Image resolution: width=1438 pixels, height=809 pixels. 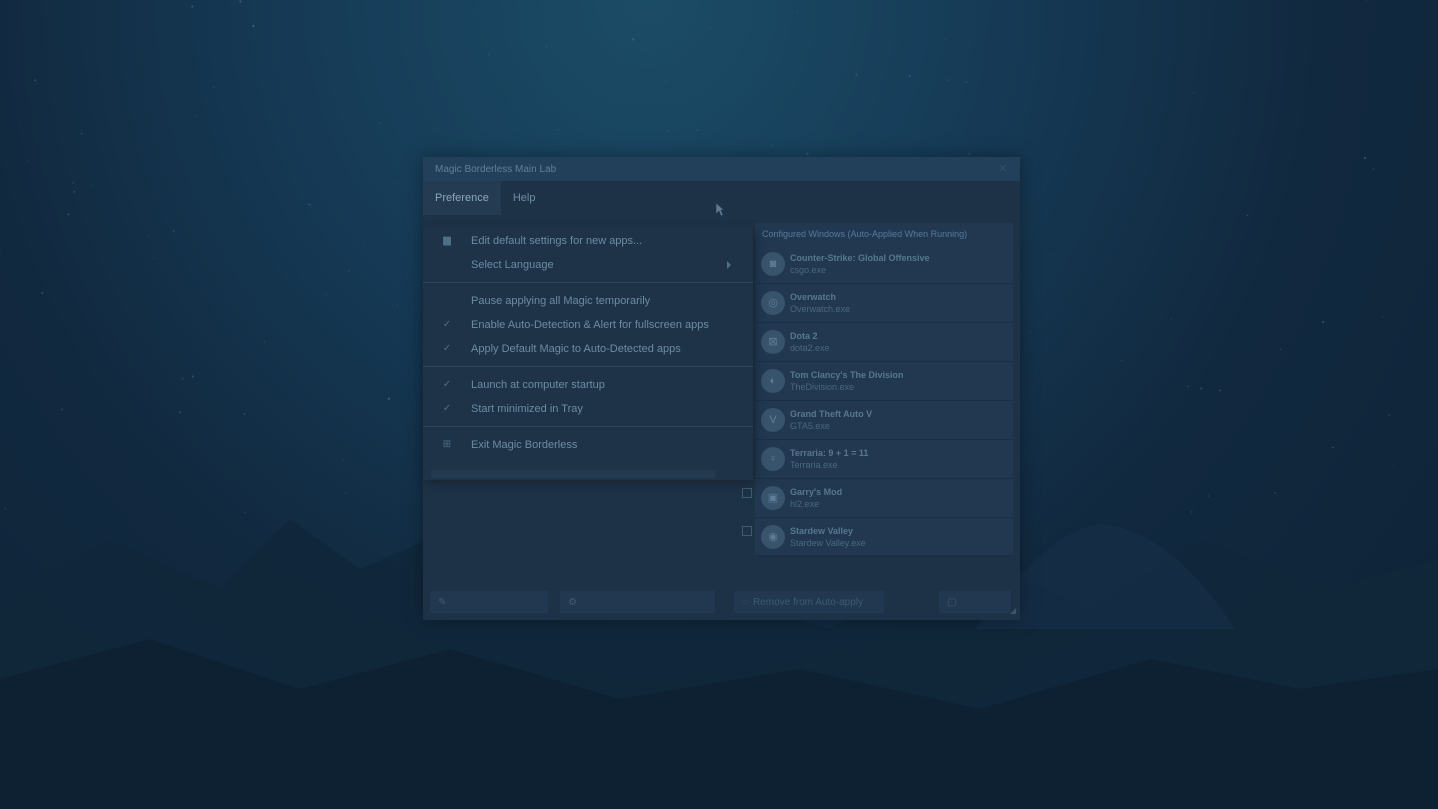 I want to click on menu-item-label: Pause applying all Magic temporarily, so click(x=561, y=301).